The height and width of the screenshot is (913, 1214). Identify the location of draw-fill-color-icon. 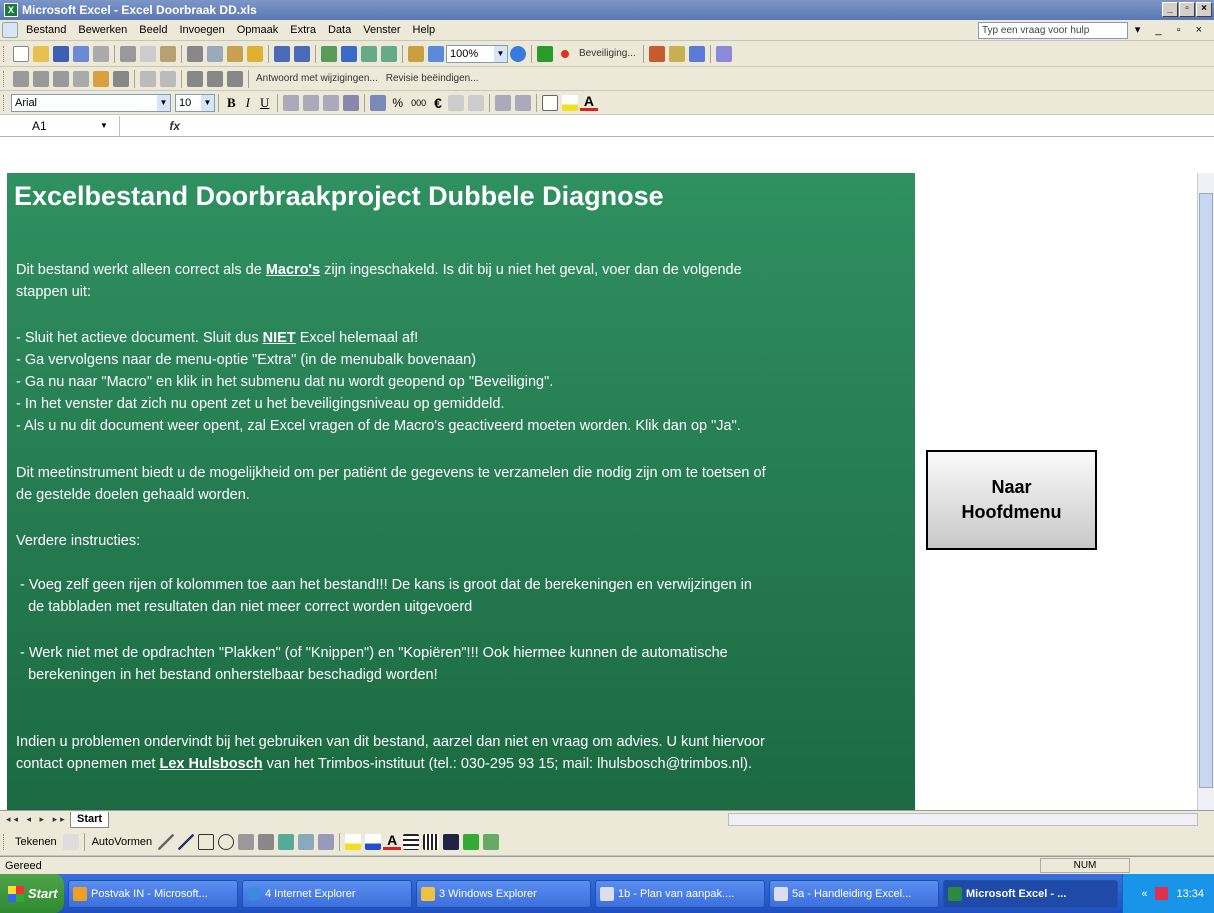
(353, 841).